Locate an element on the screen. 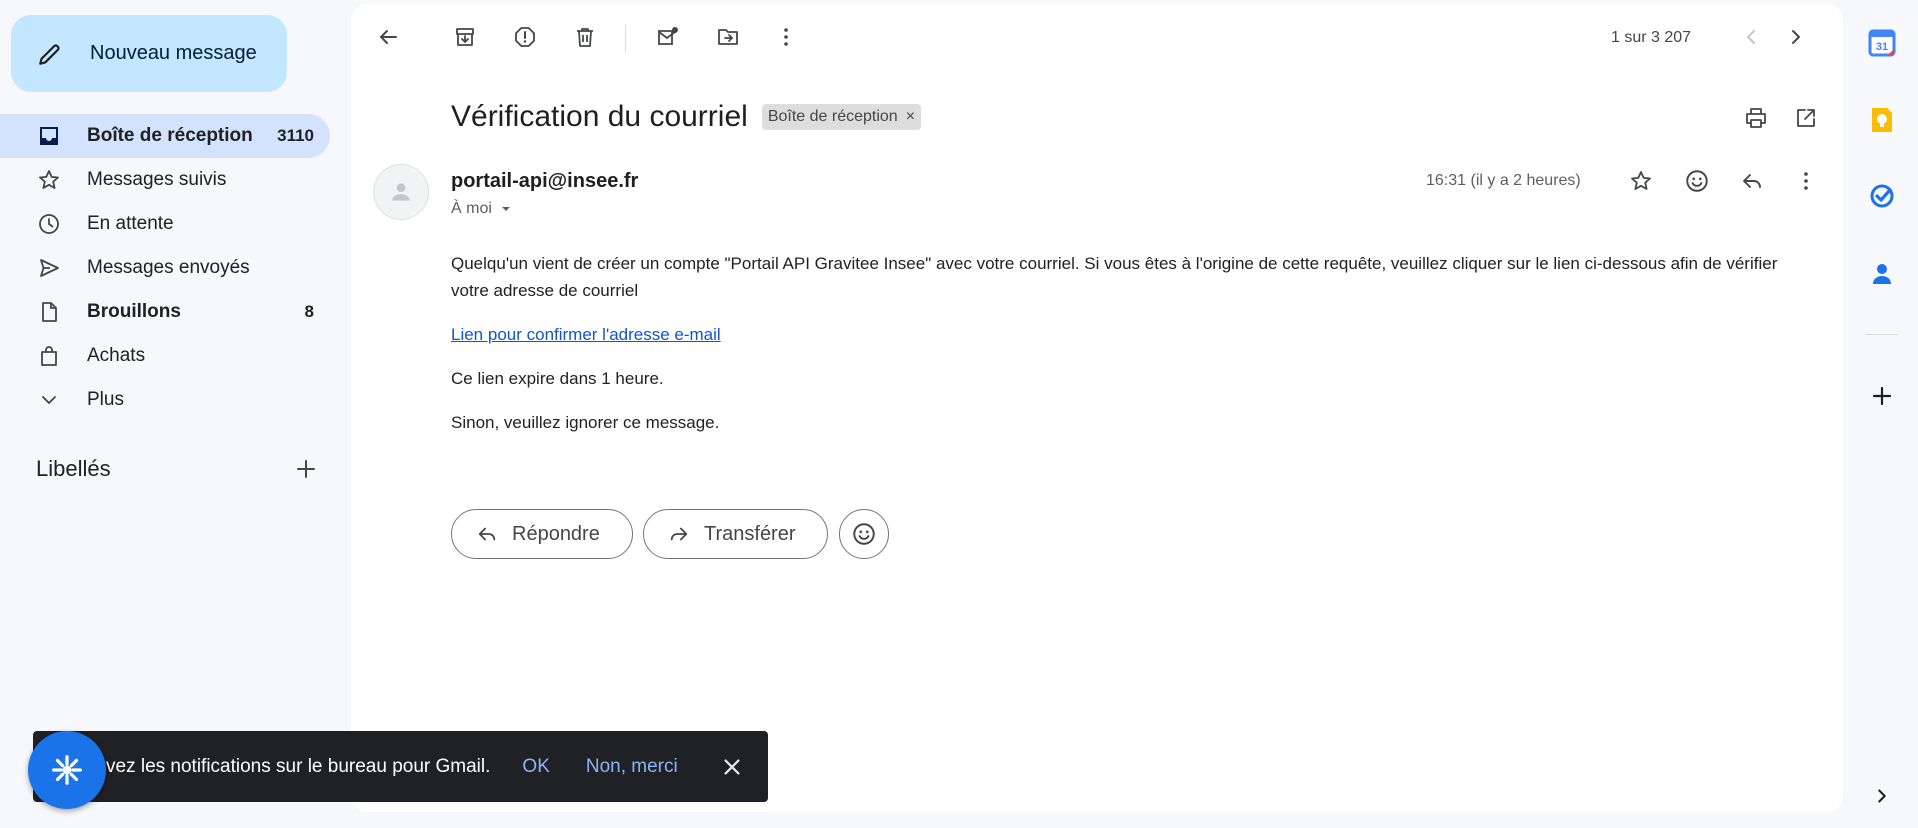 The width and height of the screenshot is (1918, 828). open-new-window-button is located at coordinates (1806, 118).